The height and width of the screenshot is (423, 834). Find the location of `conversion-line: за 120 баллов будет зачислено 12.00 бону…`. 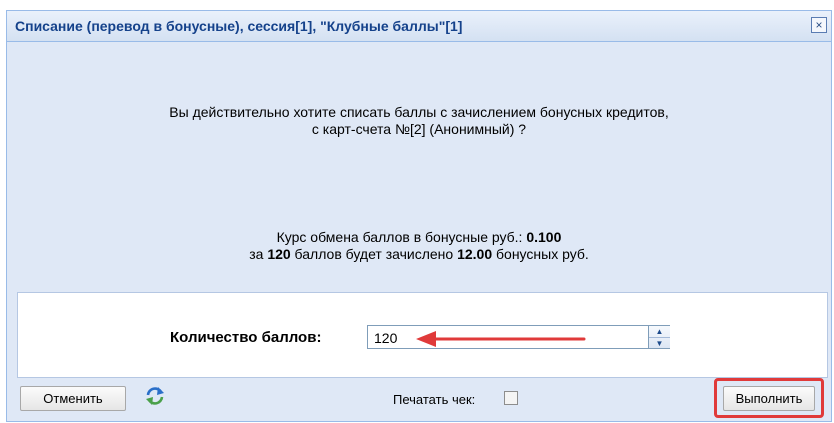

conversion-line: за 120 баллов будет зачислено 12.00 бону… is located at coordinates (419, 254).